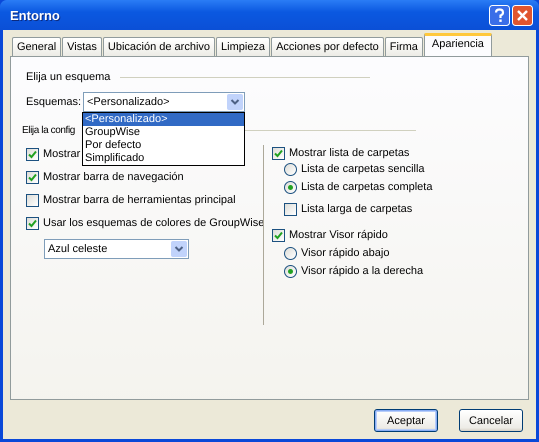 This screenshot has height=442, width=539. Describe the element at coordinates (403, 46) in the screenshot. I see `tab: Firma` at that location.